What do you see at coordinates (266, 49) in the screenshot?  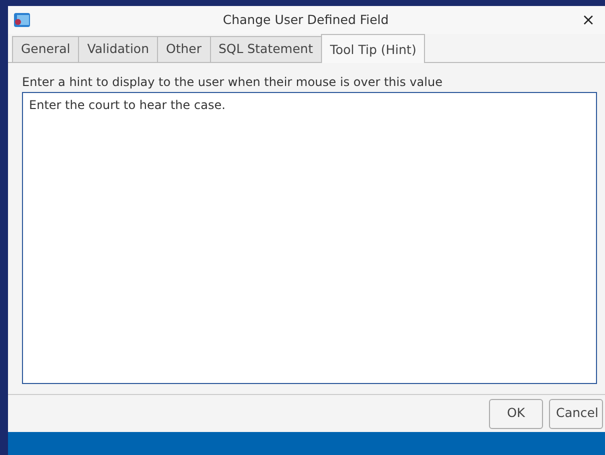 I see `tab: SQL Statement` at bounding box center [266, 49].